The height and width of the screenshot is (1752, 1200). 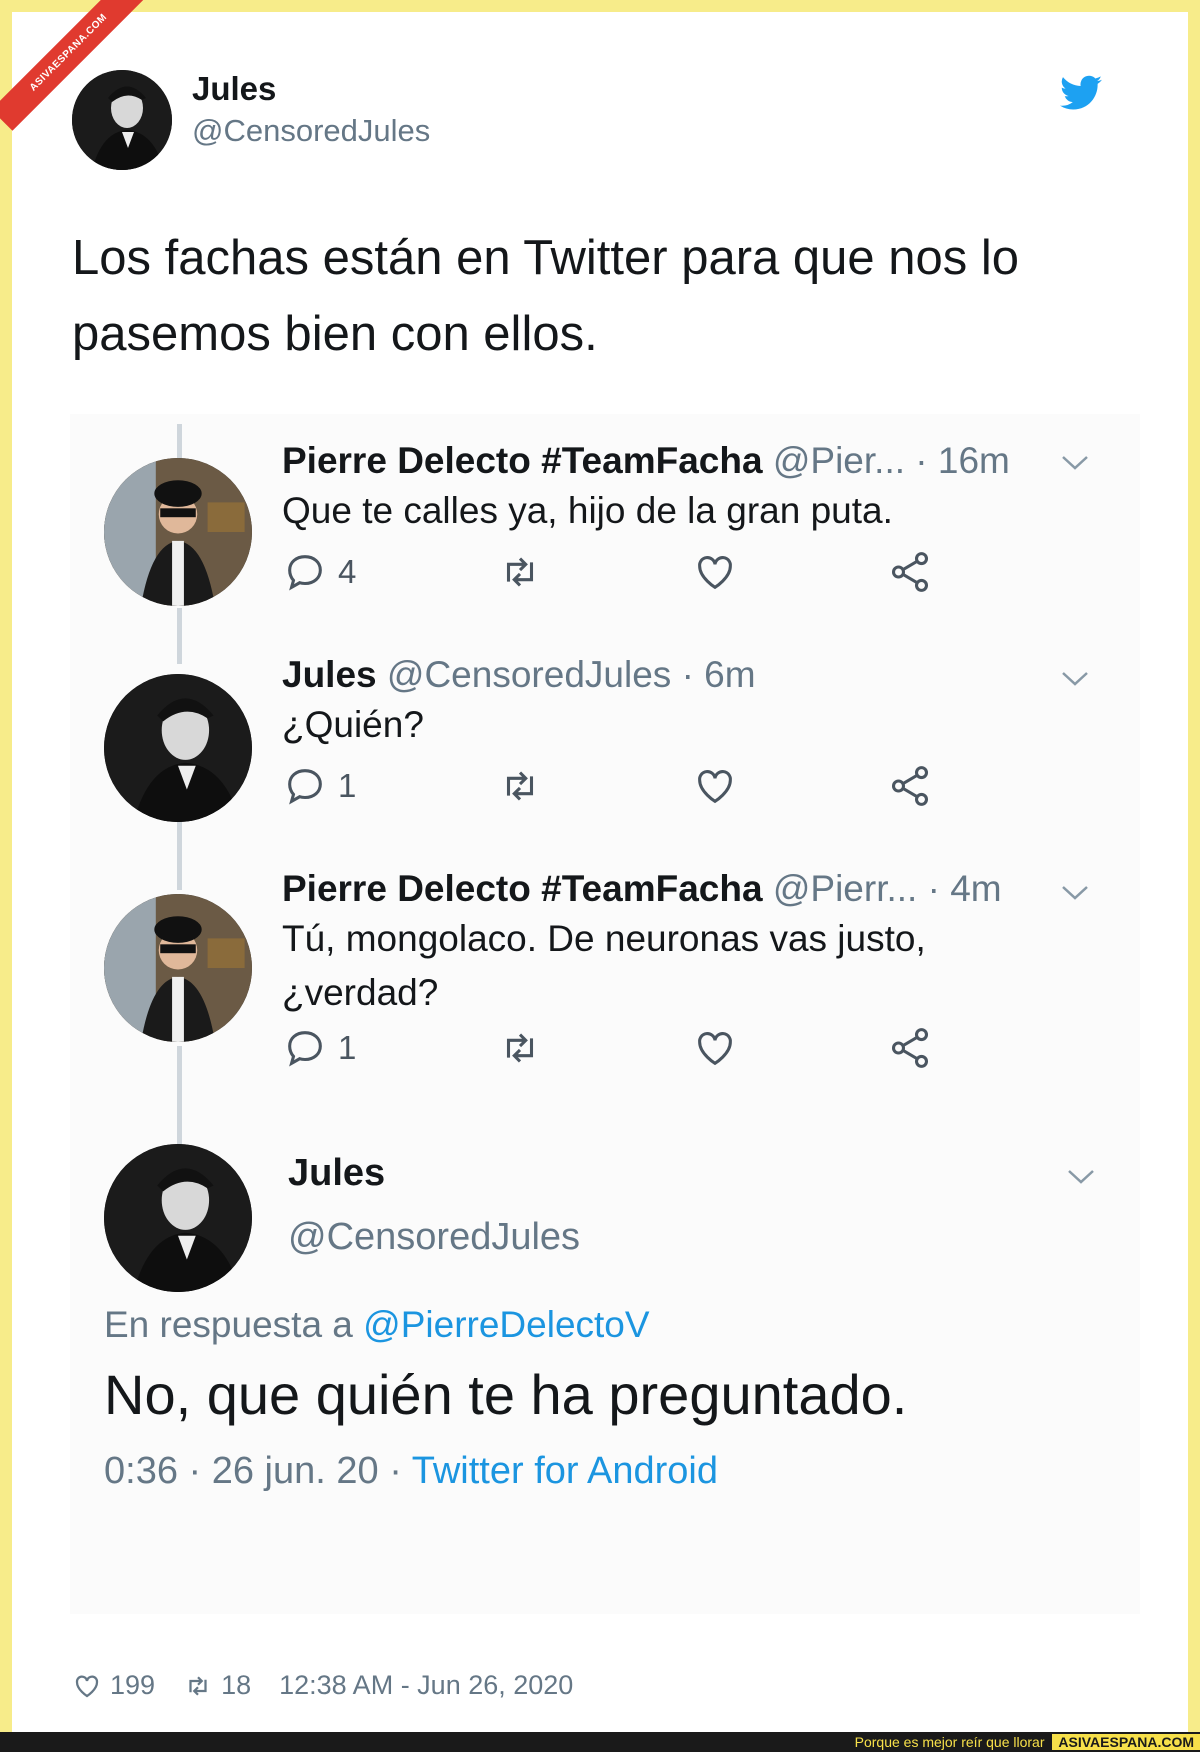 What do you see at coordinates (565, 1471) in the screenshot?
I see `source-link: Twitter for Android` at bounding box center [565, 1471].